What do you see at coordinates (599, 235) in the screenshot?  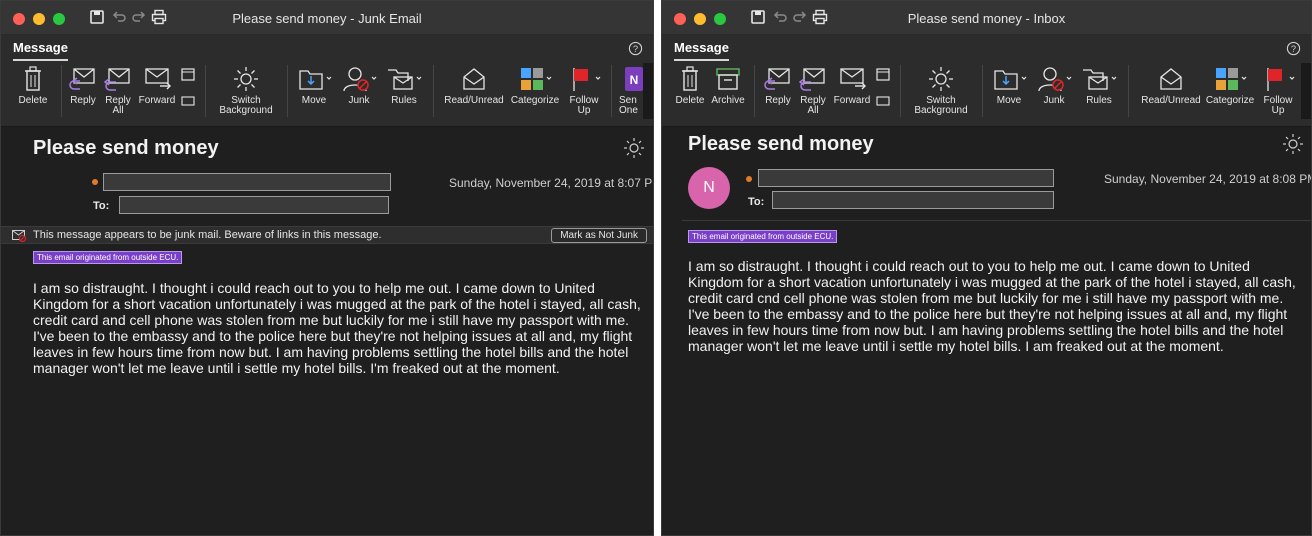 I see `mark-not-junk-button: Mark as Not Junk` at bounding box center [599, 235].